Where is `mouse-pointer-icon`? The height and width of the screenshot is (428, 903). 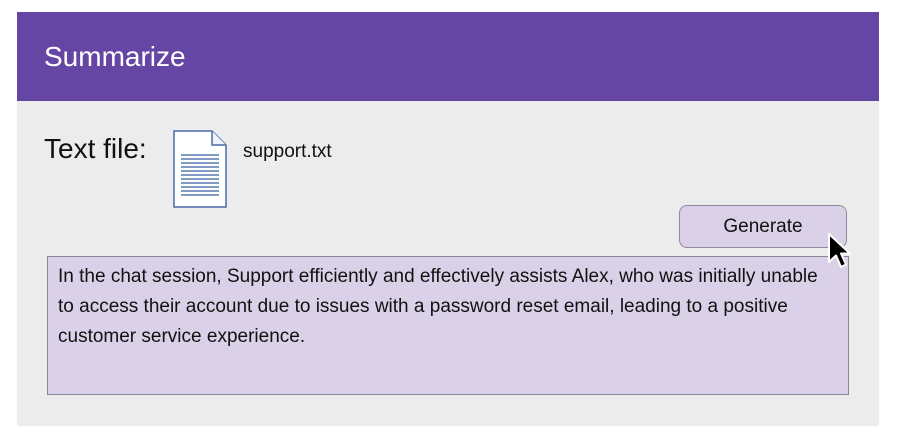 mouse-pointer-icon is located at coordinates (841, 252).